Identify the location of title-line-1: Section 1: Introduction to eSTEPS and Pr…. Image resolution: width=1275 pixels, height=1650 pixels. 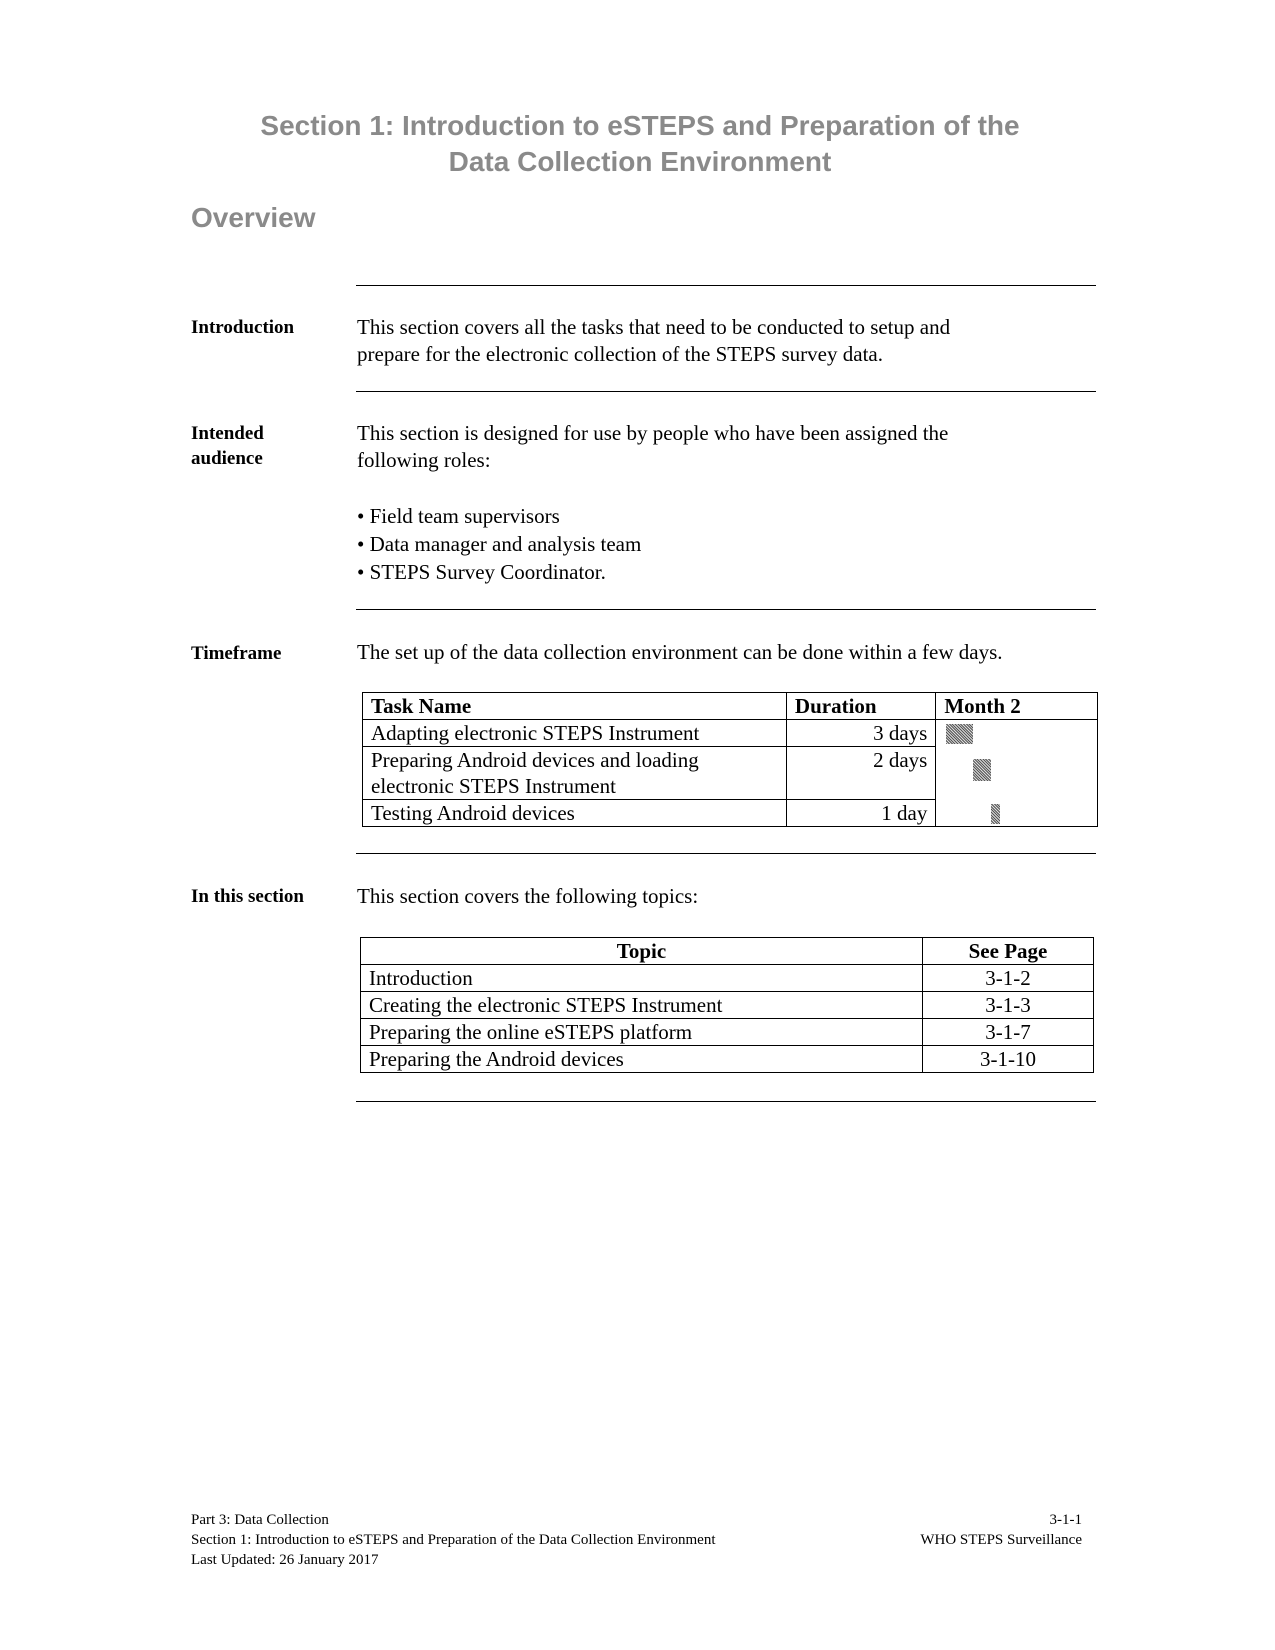
(640, 125).